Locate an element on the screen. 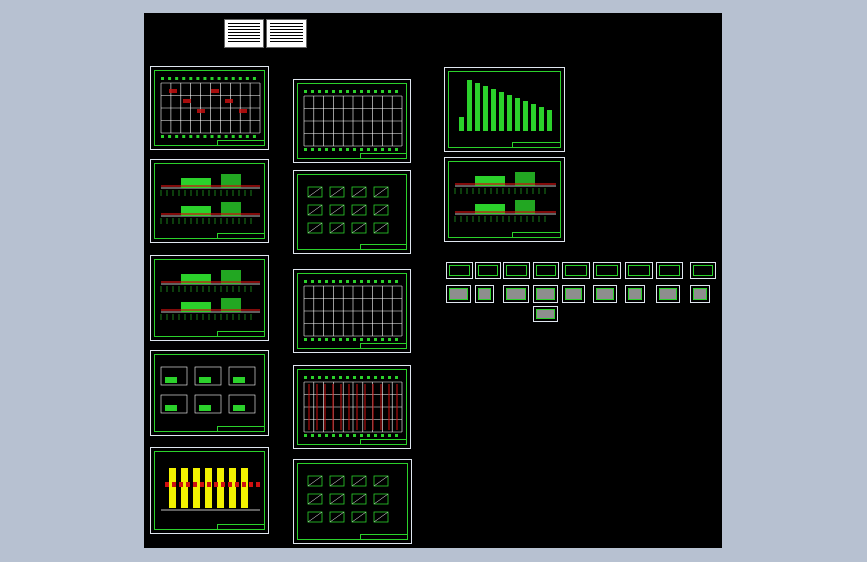 This screenshot has width=867, height=562. stair-details-sheet is located at coordinates (352, 501).